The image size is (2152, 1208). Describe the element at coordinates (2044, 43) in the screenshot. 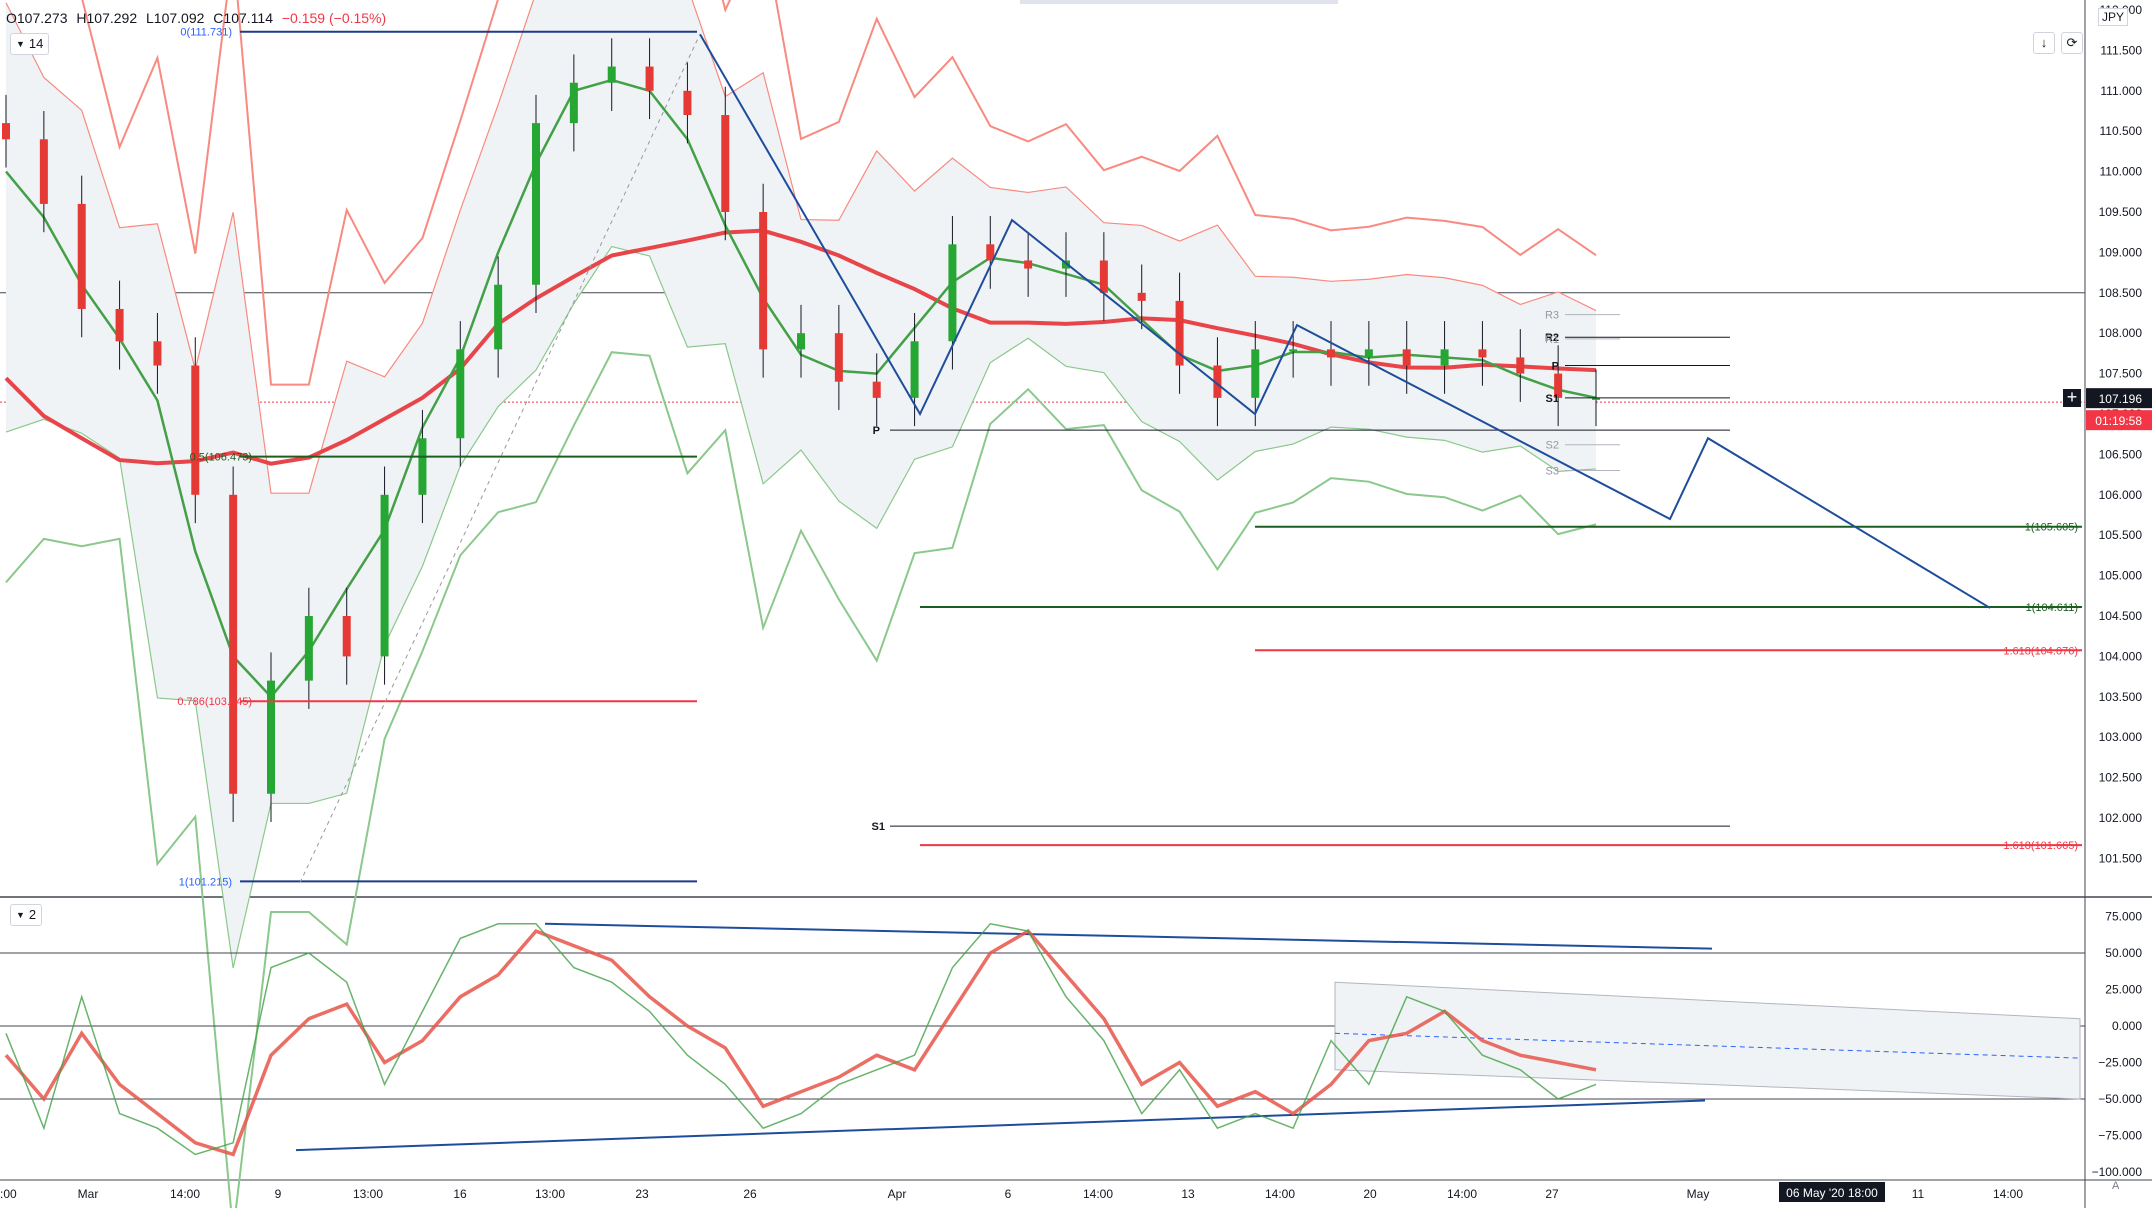

I see `scroll-down-icon: ↓` at that location.